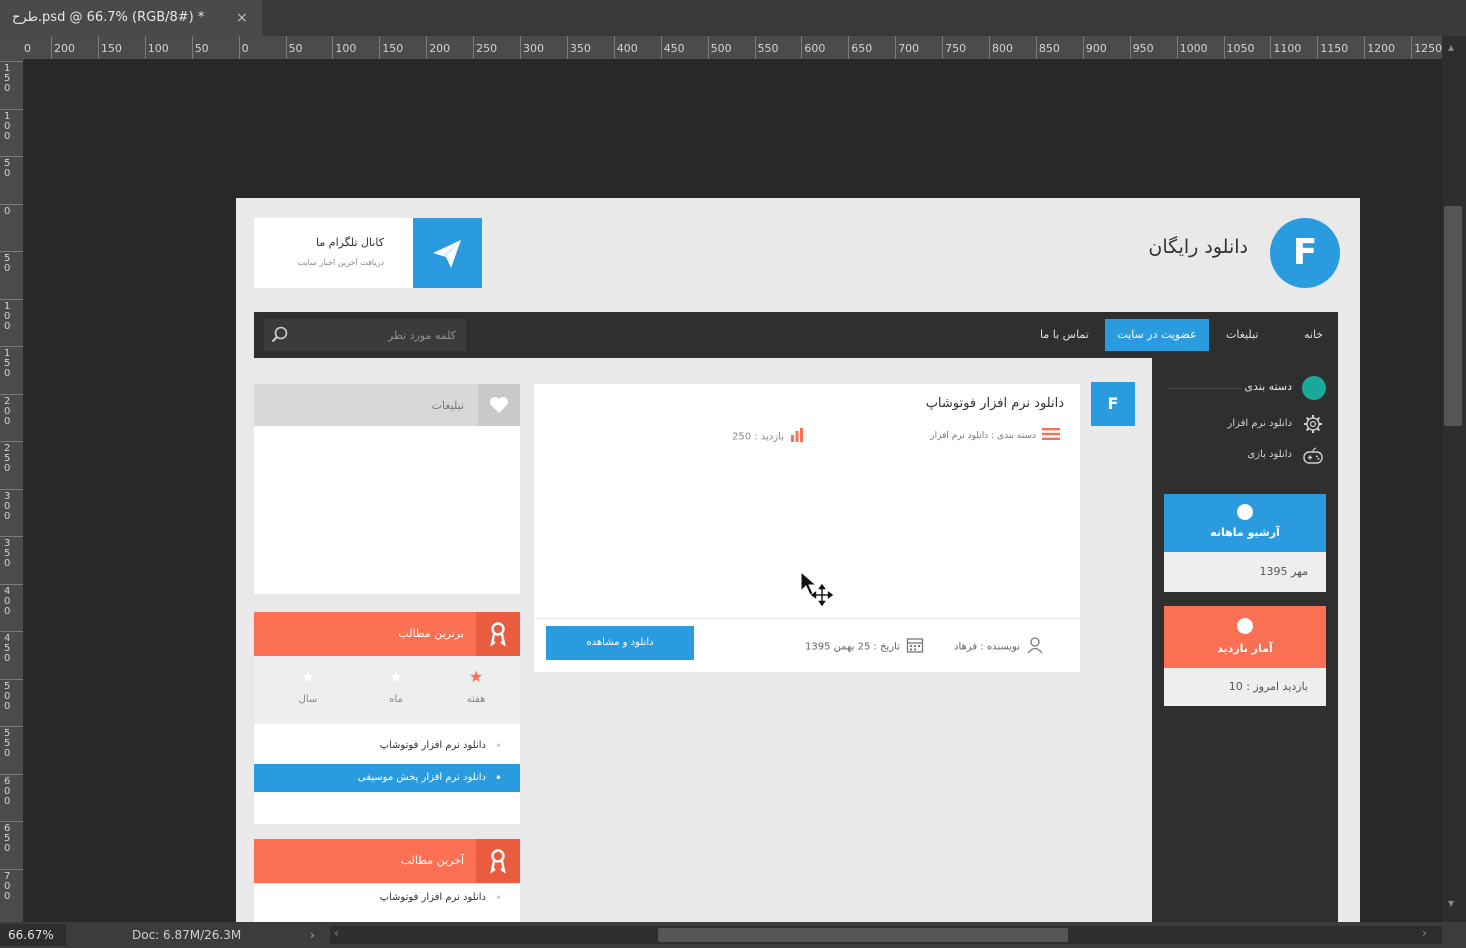  I want to click on ruler-tick-label: 900, so click(1094, 47).